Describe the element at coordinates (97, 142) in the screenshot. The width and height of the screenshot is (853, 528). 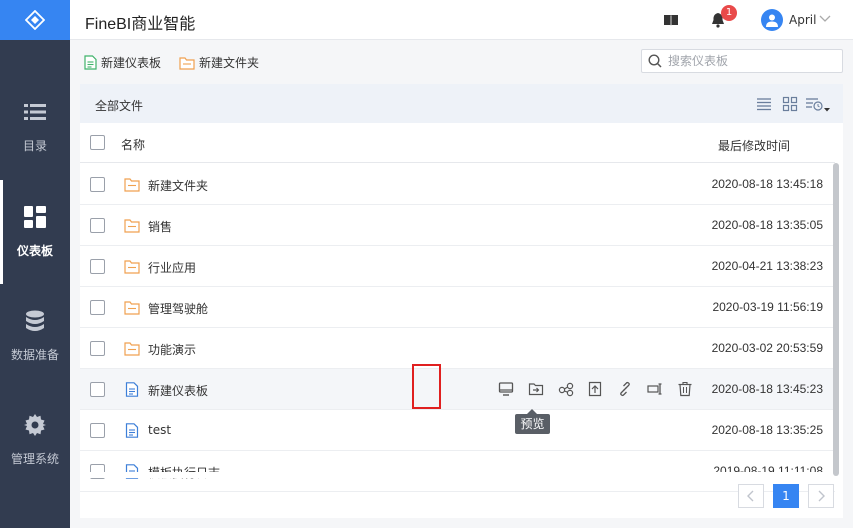
I see `select-all-checkbox` at that location.